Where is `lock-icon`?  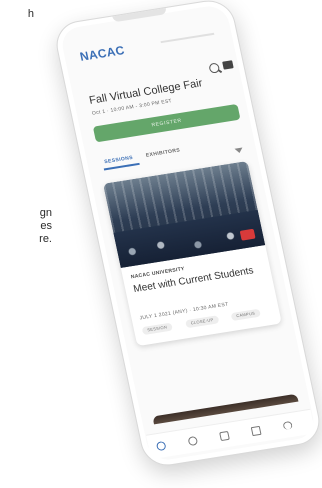
lock-icon is located at coordinates (193, 441).